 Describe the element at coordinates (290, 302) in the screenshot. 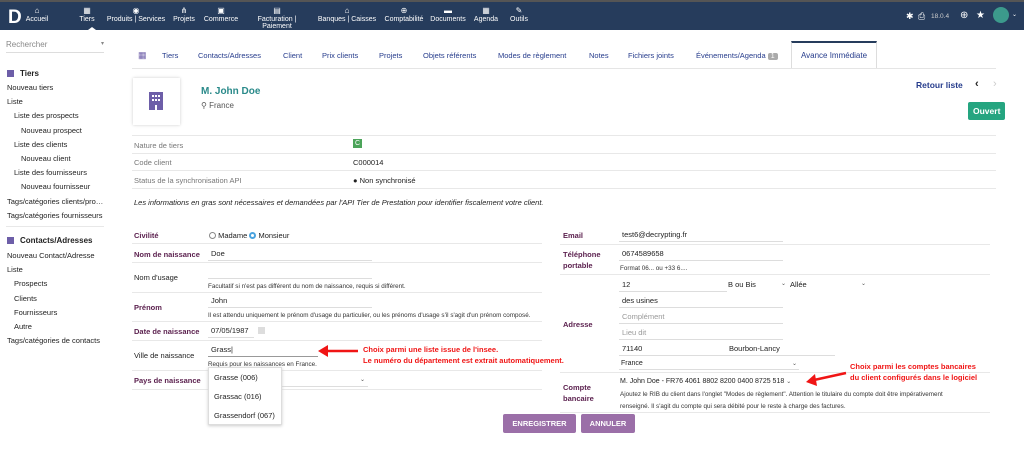

I see `prenom-input: John` at that location.